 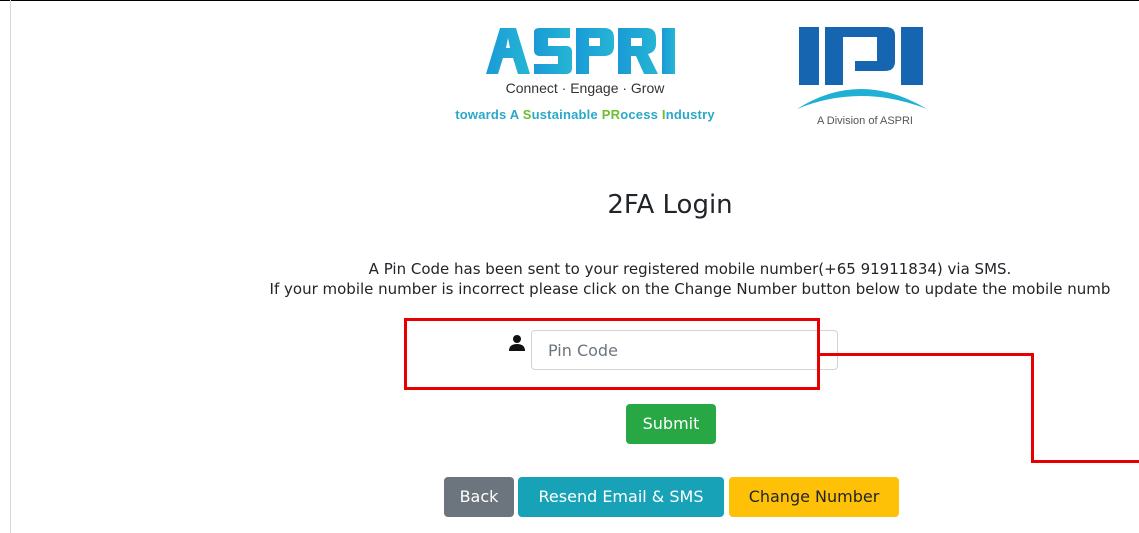 What do you see at coordinates (865, 121) in the screenshot?
I see `ipi-caption: A Division of ASPRI` at bounding box center [865, 121].